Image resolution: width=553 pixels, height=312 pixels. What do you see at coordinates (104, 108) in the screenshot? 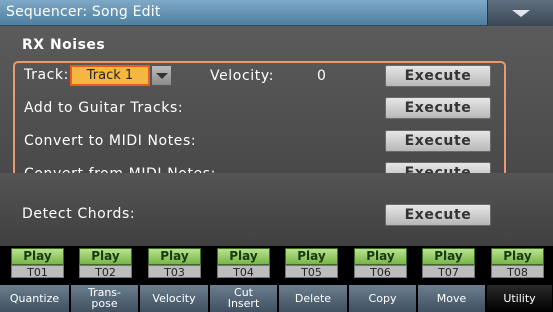
I see `add-guitar-label: Add to Guitar Tracks:` at bounding box center [104, 108].